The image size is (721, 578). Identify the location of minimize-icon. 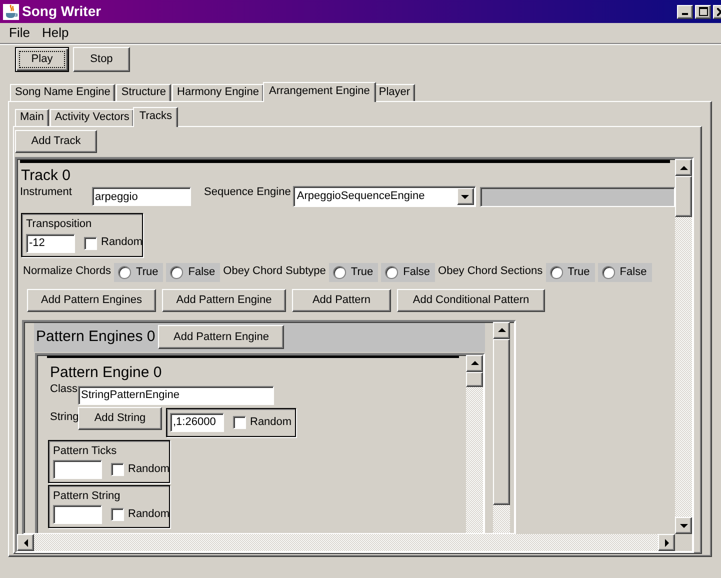
(685, 14).